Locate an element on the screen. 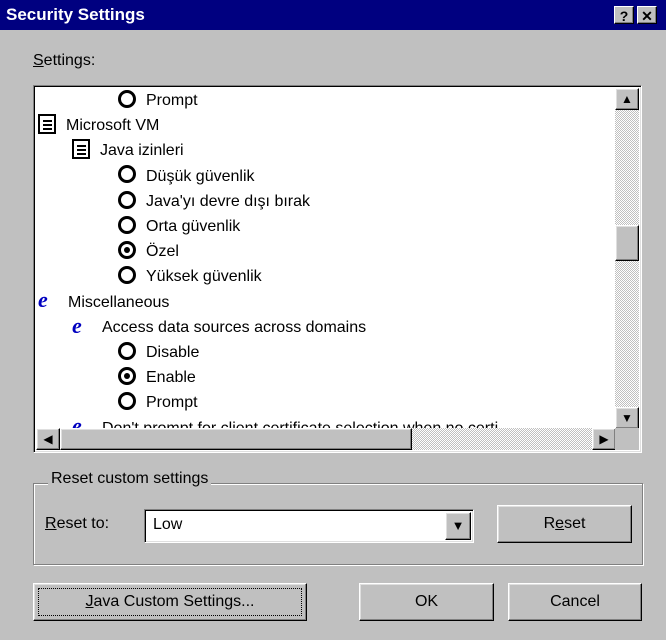 This screenshot has width=666, height=640. scroll-up-button: ▲ is located at coordinates (627, 99).